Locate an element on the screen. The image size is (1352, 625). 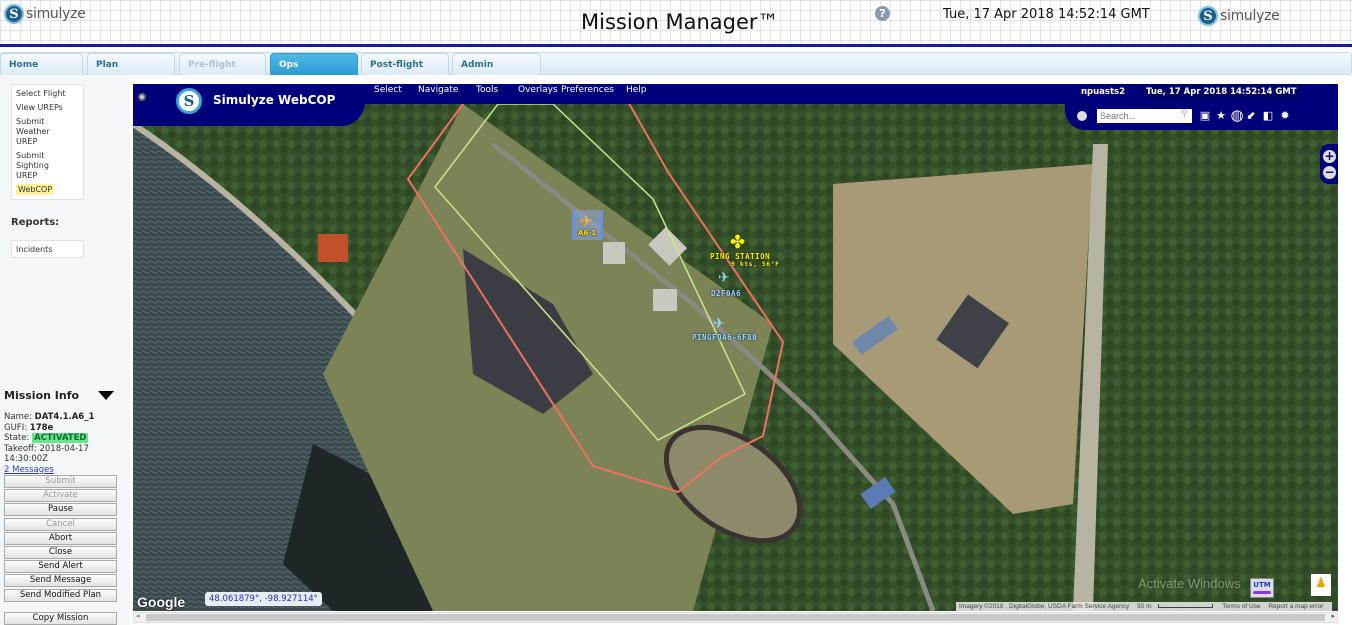
submit-button: Submit is located at coordinates (60, 481).